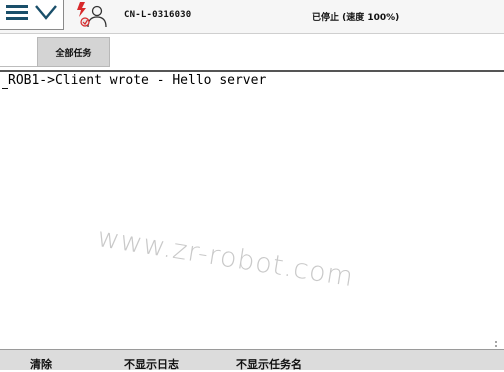 The width and height of the screenshot is (504, 372). I want to click on resize-grip-icon, so click(496, 344).